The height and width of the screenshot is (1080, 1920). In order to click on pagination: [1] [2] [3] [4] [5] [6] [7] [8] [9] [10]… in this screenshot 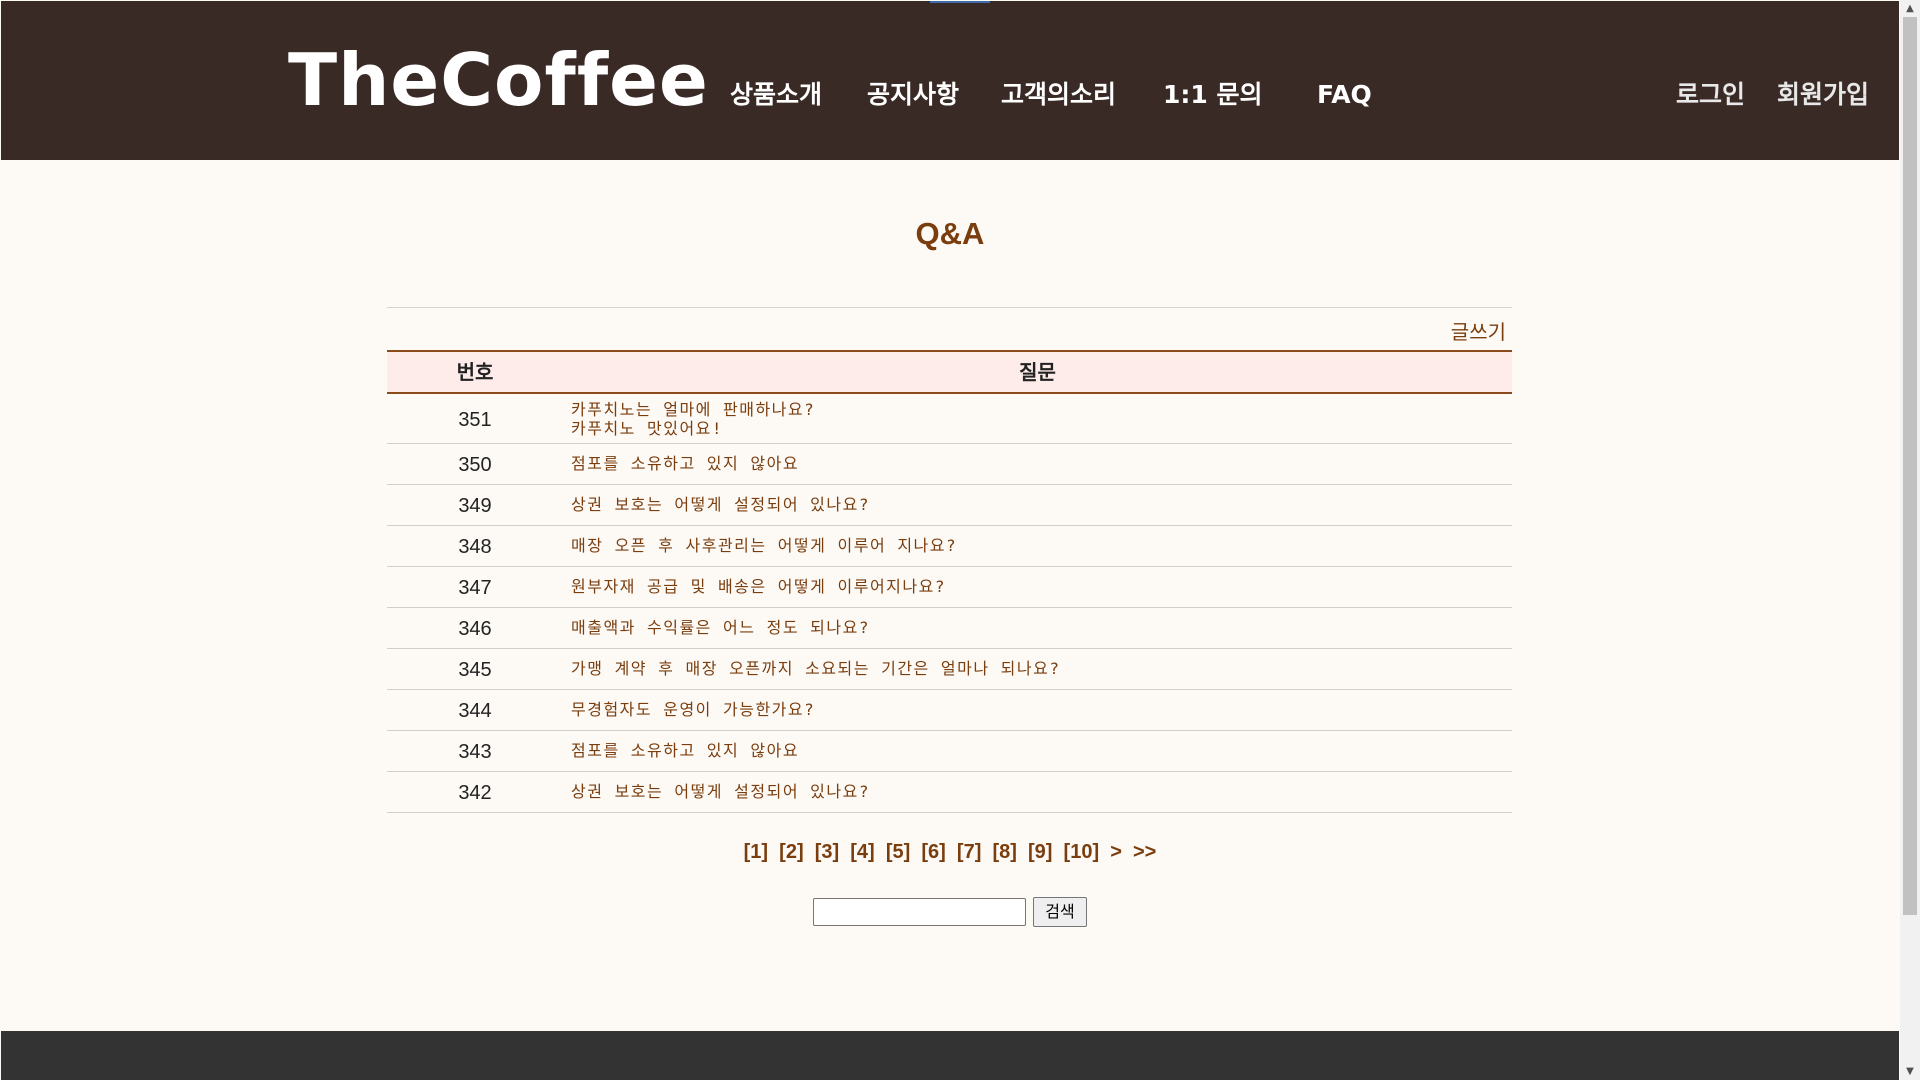, I will do `click(950, 852)`.